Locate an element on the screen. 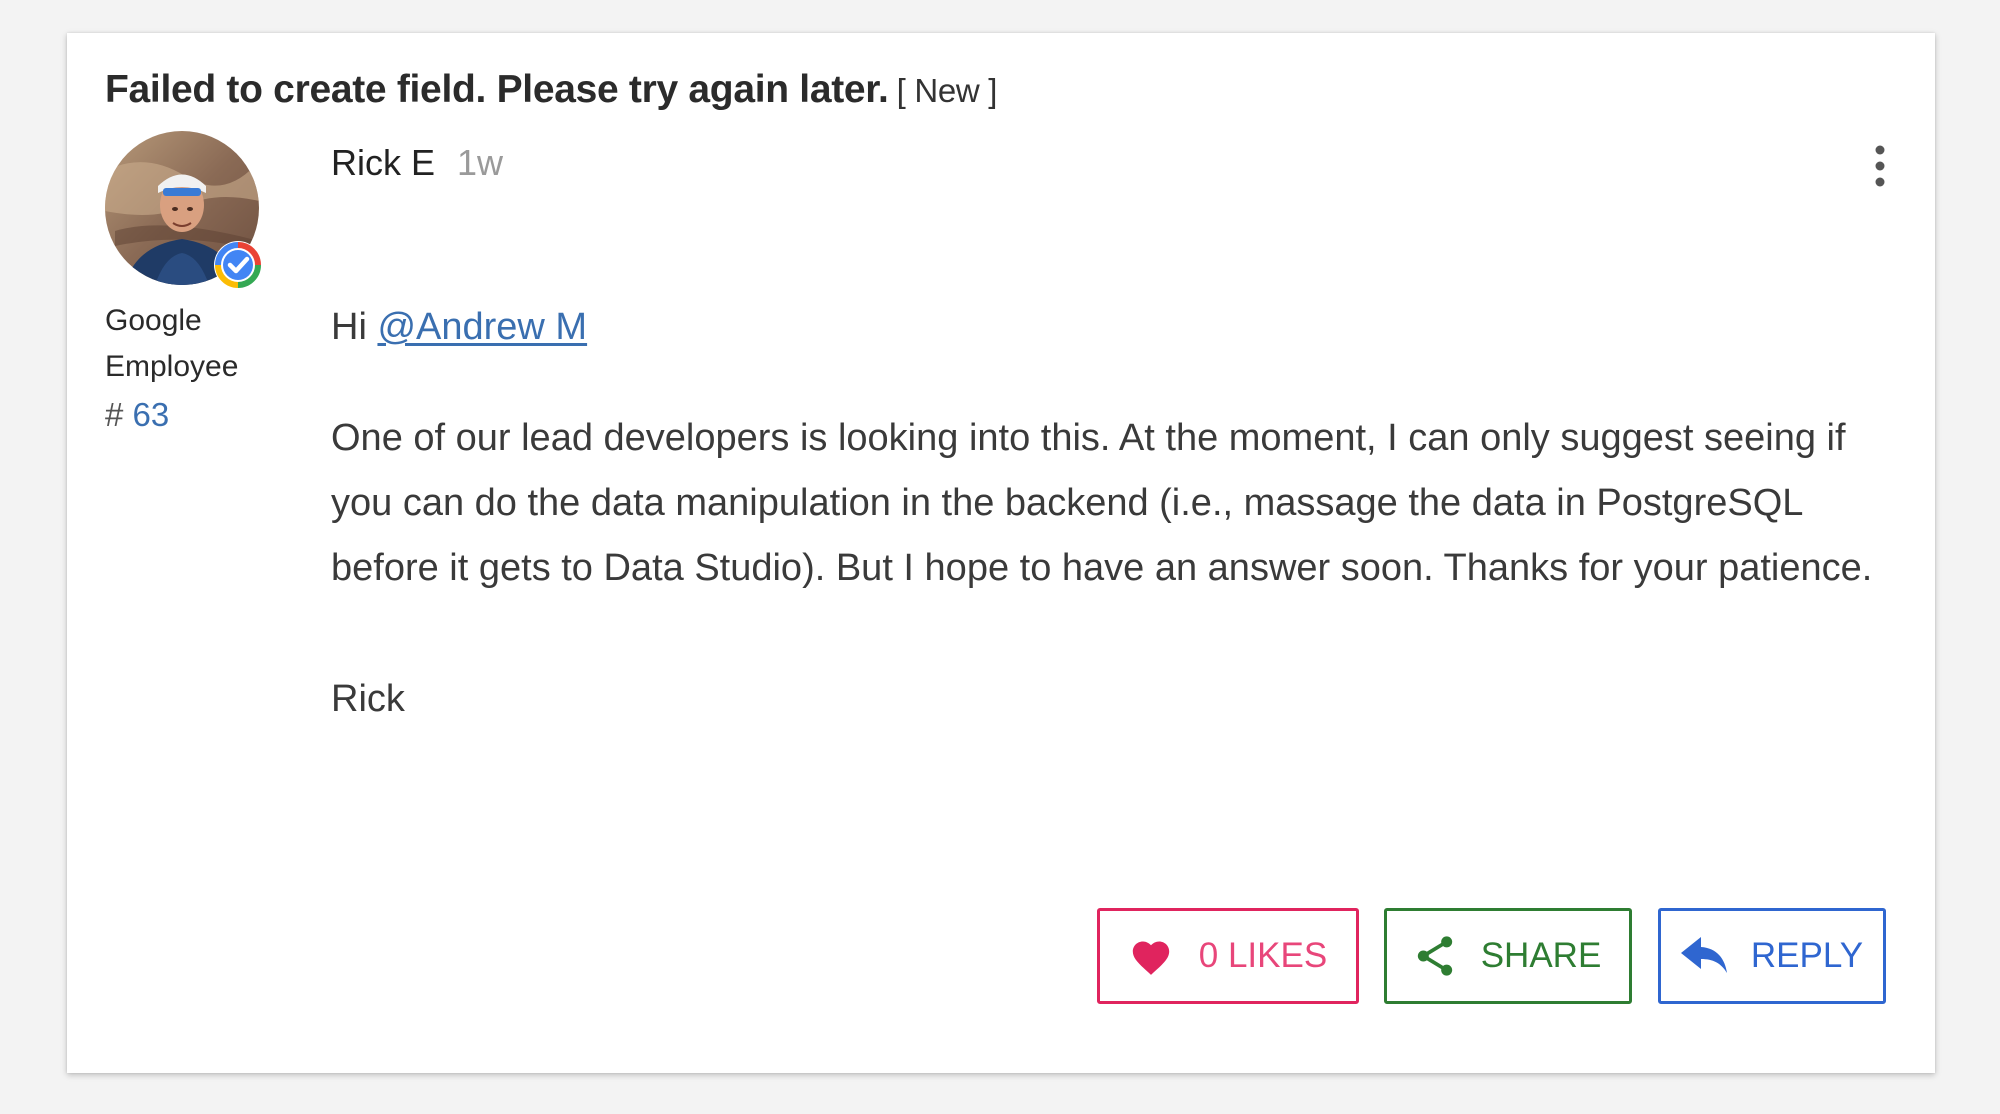  more-vert-icon is located at coordinates (1880, 167).